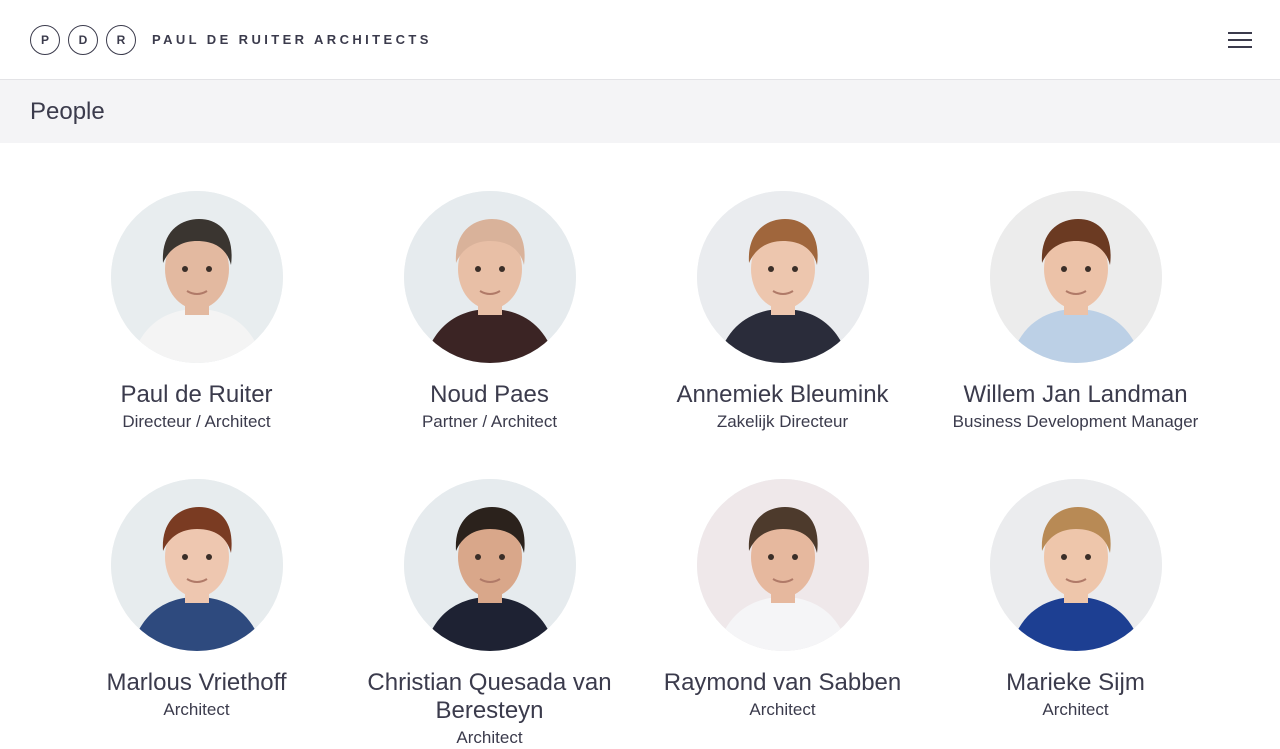 Image resolution: width=1280 pixels, height=749 pixels. I want to click on logo-letter-d: D, so click(83, 39).